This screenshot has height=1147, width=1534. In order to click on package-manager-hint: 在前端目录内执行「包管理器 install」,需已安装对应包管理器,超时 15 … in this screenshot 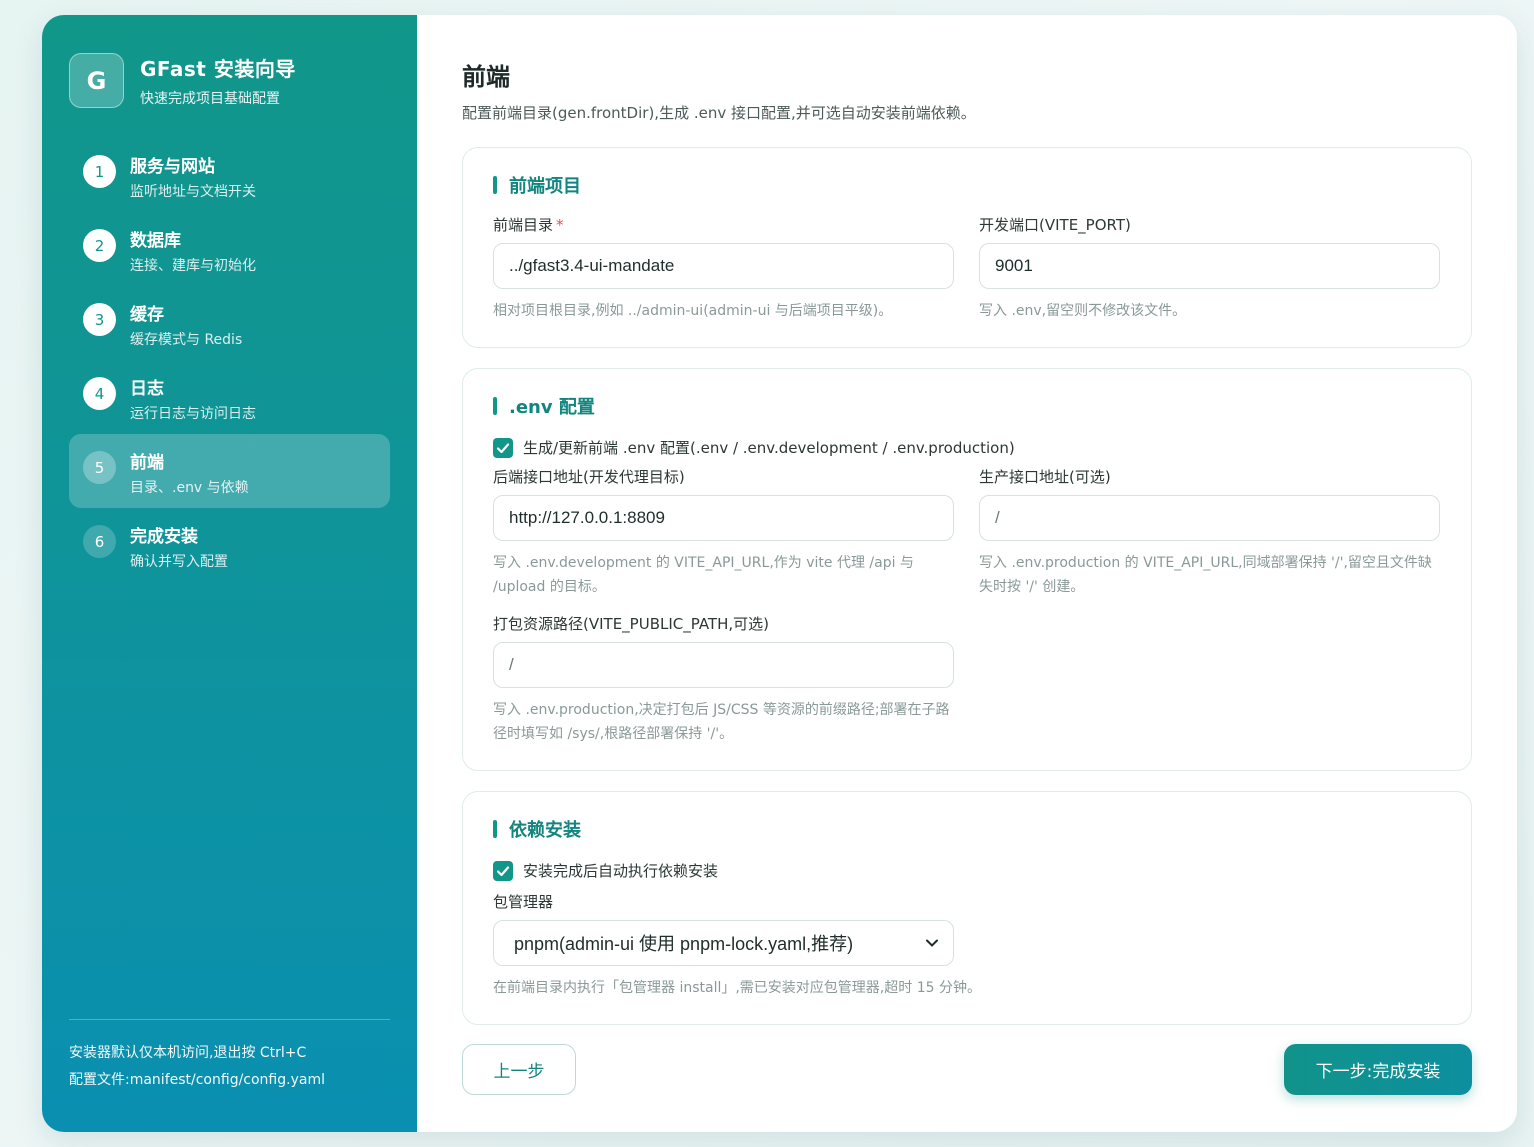, I will do `click(737, 988)`.